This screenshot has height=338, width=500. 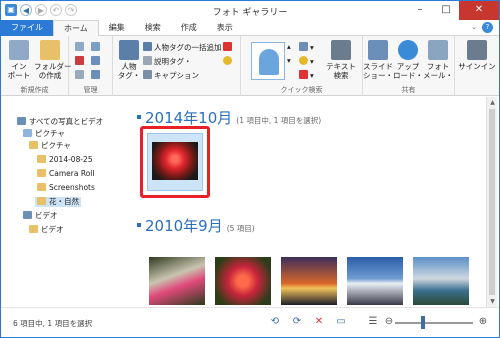 I want to click on slideshow-icon: ▭, so click(x=341, y=322).